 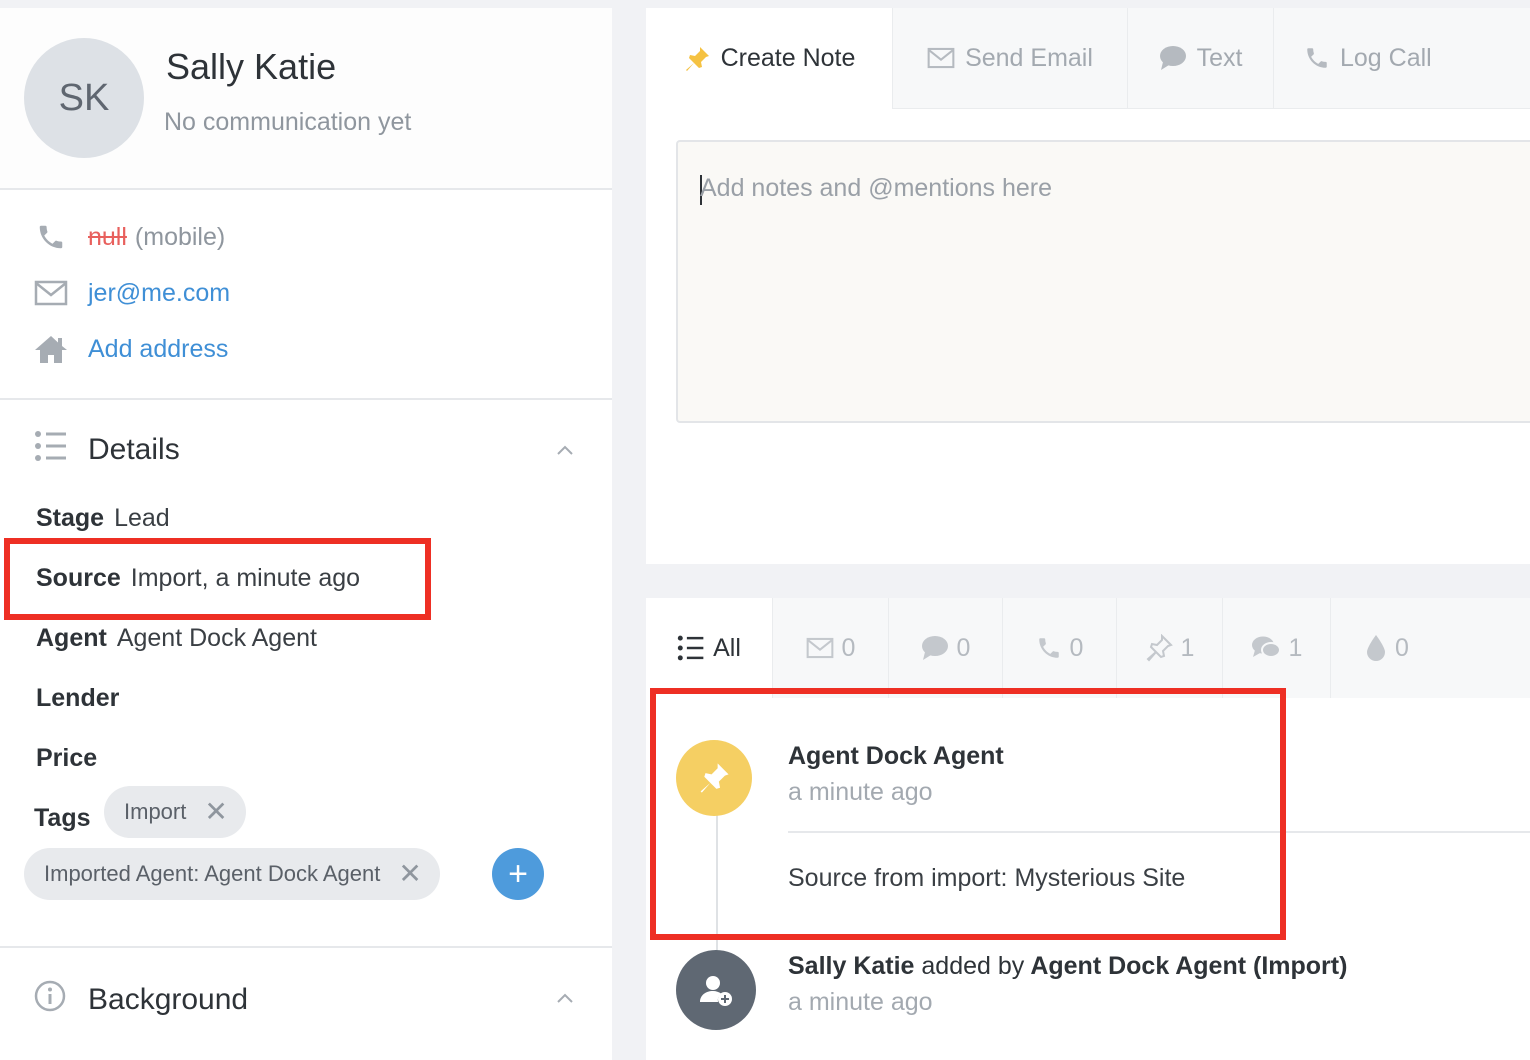 What do you see at coordinates (134, 449) in the screenshot?
I see `details-title: Details` at bounding box center [134, 449].